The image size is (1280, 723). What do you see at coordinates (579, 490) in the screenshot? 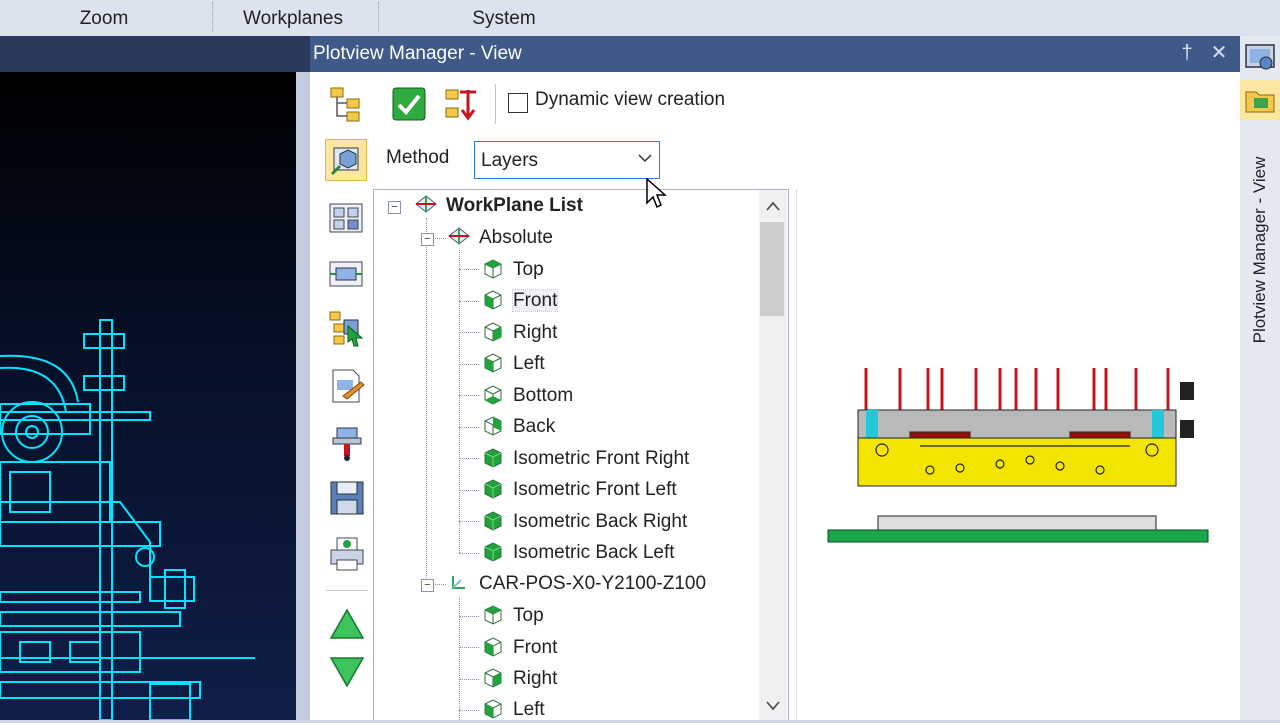
I see `tree-view-iso-front-left: Isometric Front Left` at bounding box center [579, 490].